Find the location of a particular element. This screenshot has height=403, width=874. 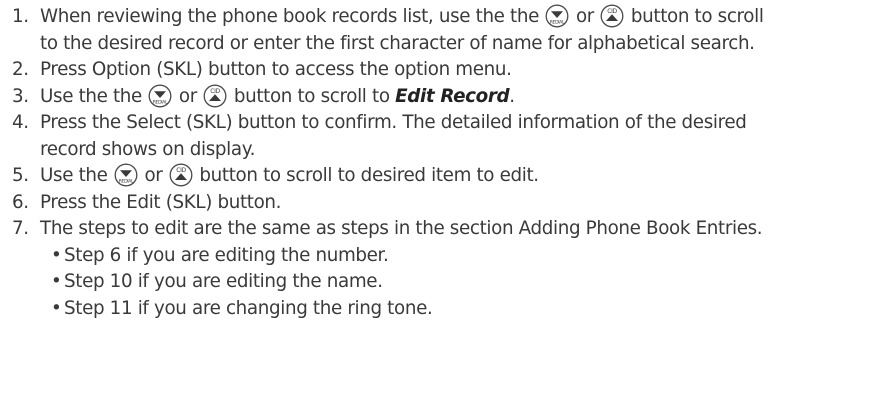

step-text: Use the the is located at coordinates (91, 96).